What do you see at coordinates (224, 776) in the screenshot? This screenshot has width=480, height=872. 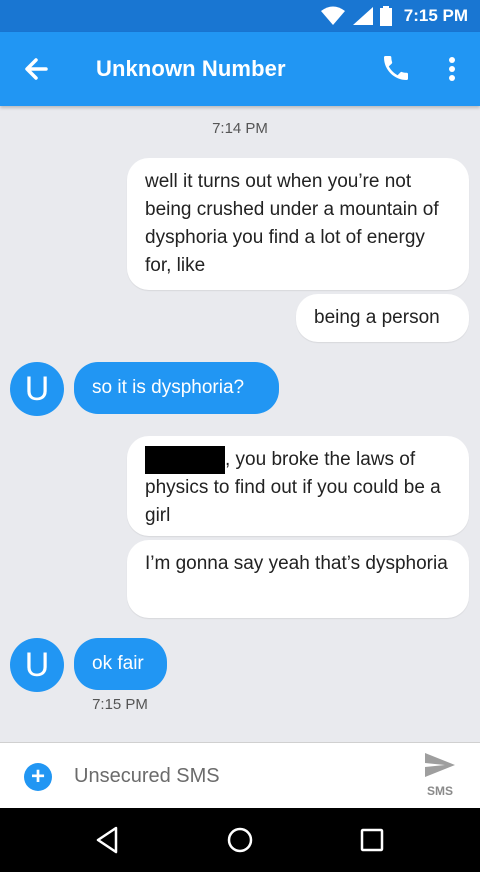 I see `message-input` at bounding box center [224, 776].